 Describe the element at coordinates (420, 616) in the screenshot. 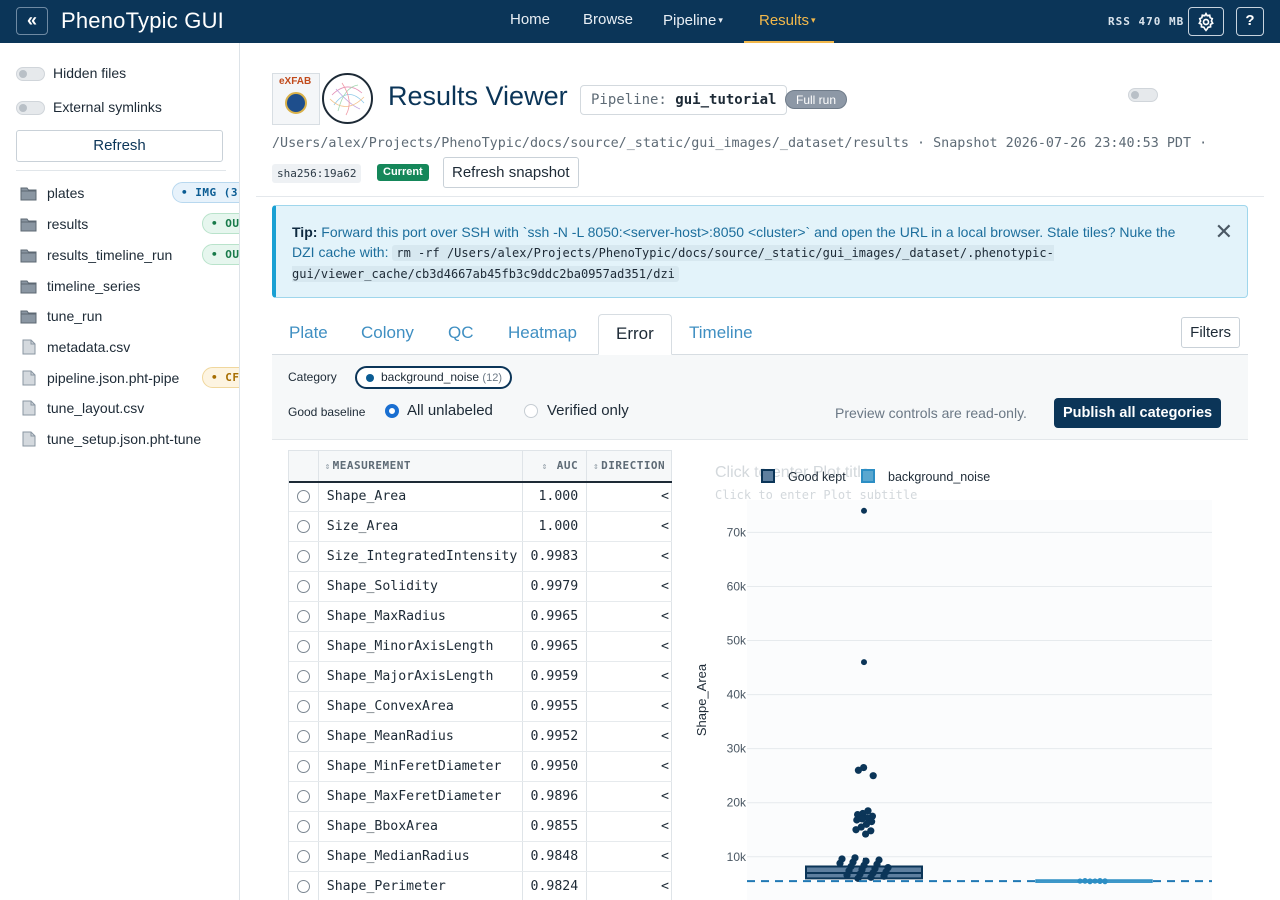

I see `measurement-cell: Shape_MaxRadius` at that location.